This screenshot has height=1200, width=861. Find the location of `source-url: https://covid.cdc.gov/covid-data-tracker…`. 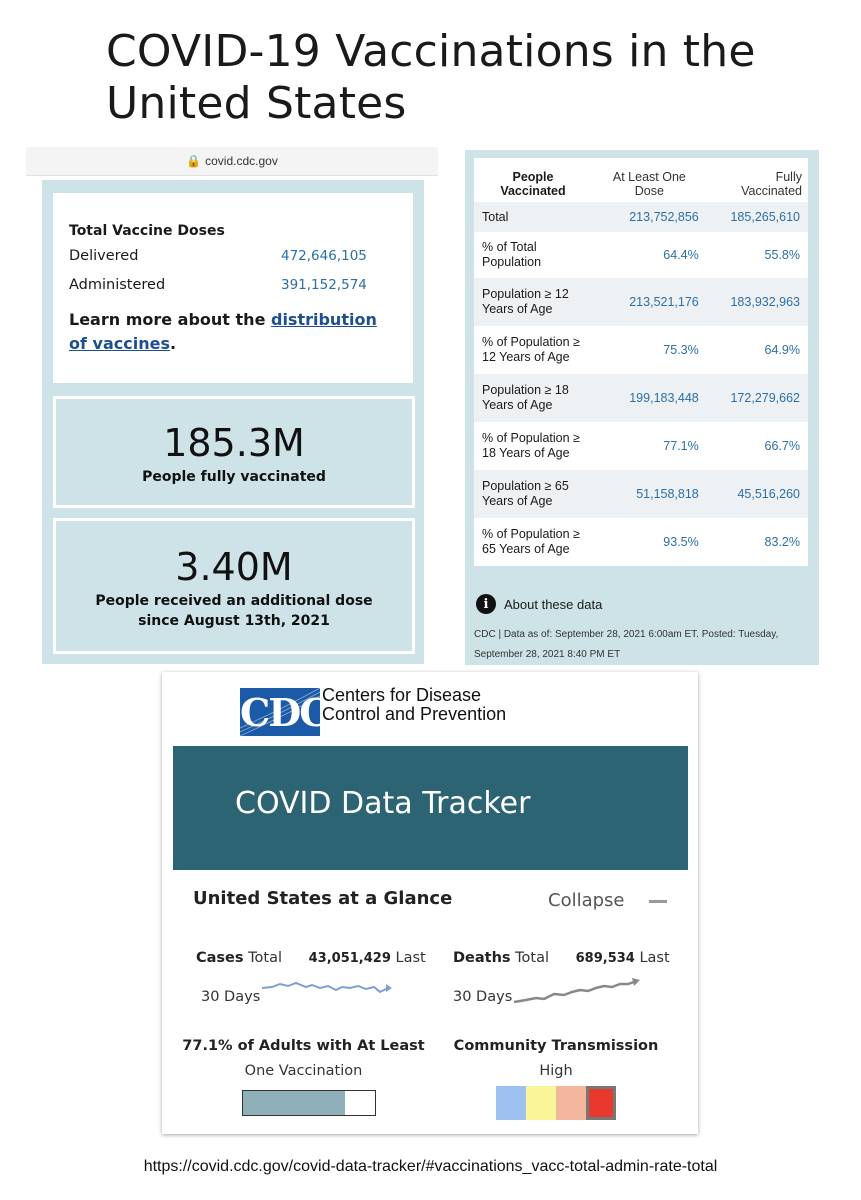

source-url: https://covid.cdc.gov/covid-data-tracker… is located at coordinates (430, 1166).